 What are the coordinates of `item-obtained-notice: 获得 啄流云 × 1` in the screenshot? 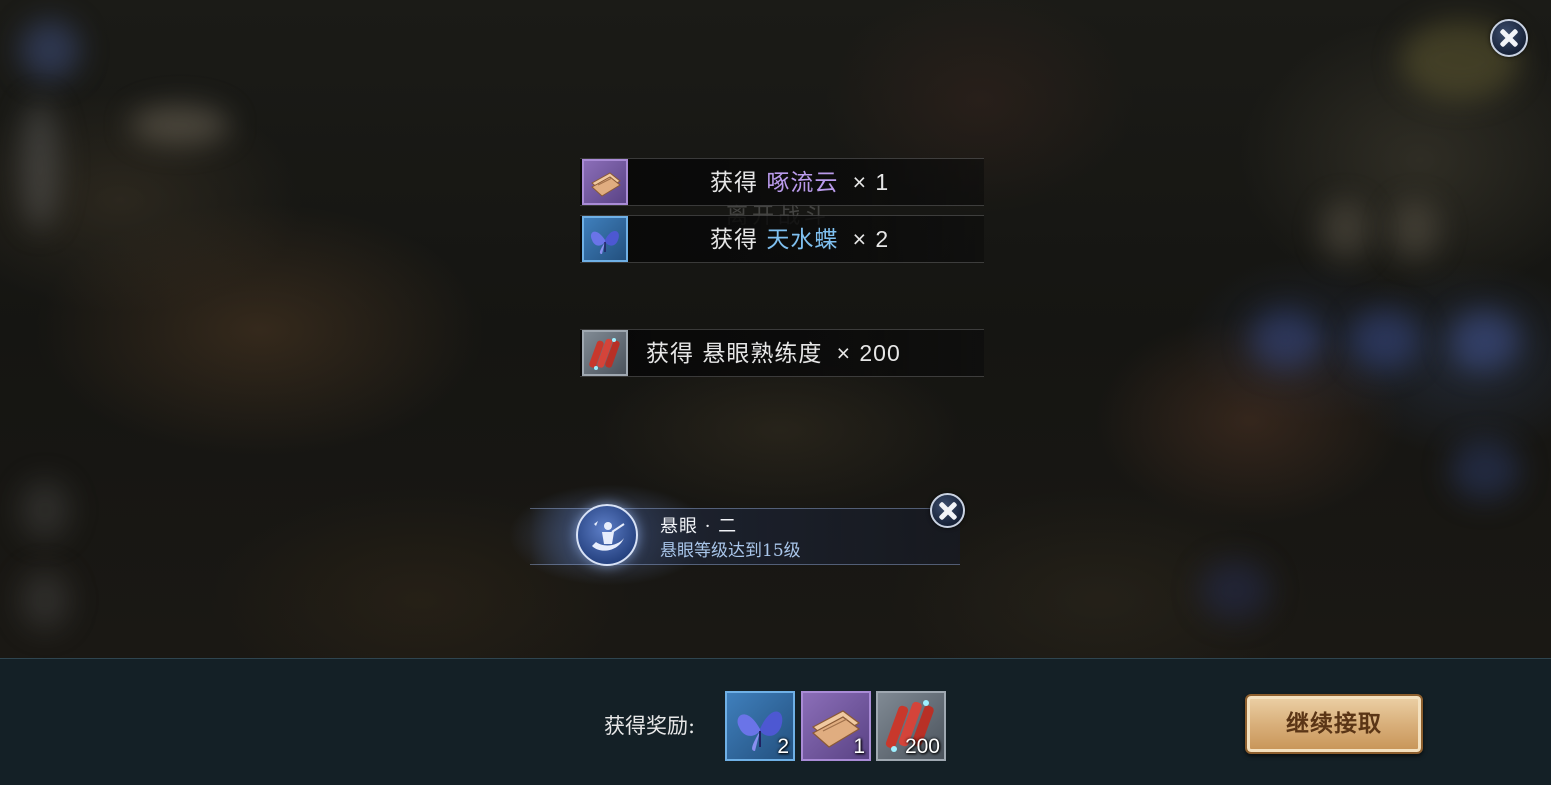 It's located at (782, 182).